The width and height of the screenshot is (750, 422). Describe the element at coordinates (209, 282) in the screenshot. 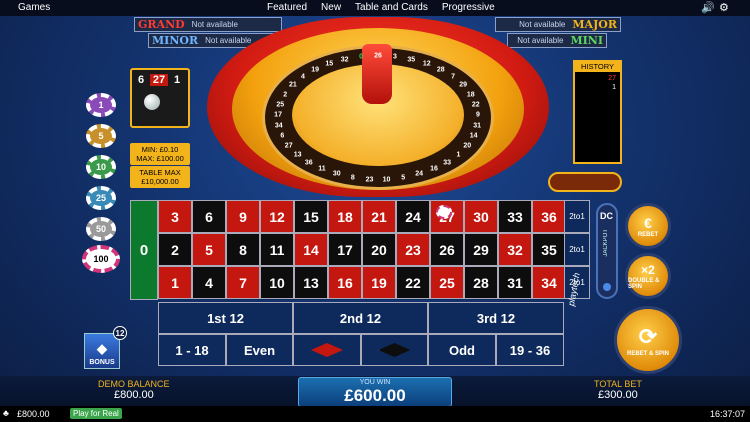

I see `bet-number-cell: 4` at that location.